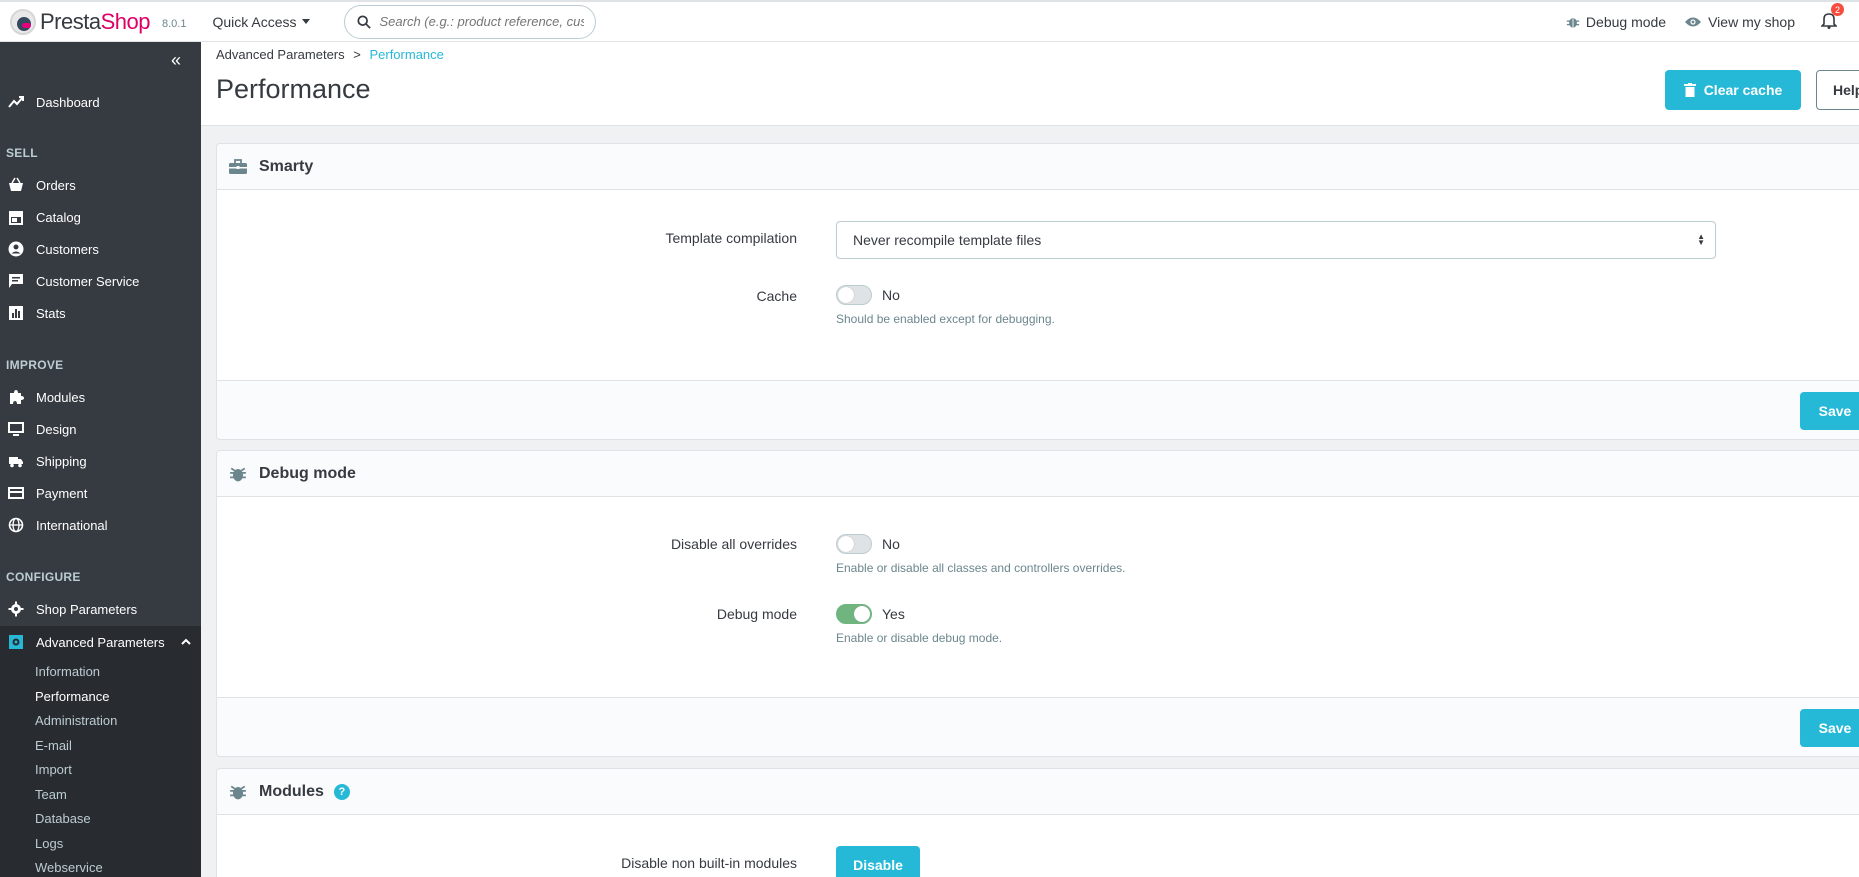 The image size is (1859, 877). I want to click on sidebar-item-label: Design, so click(56, 429).